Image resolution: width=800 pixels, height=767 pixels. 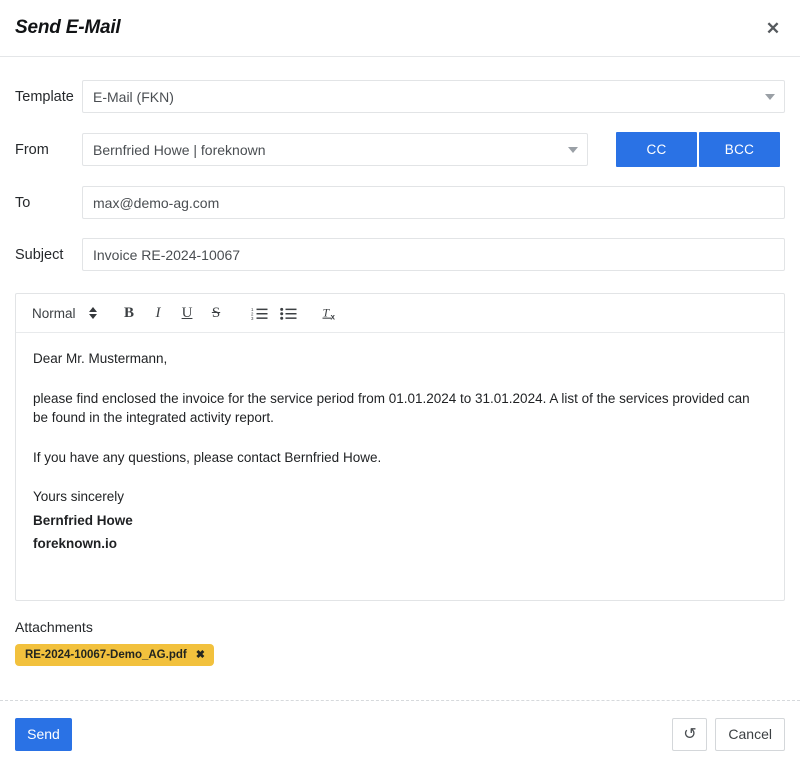 I want to click on block-format-value: Normal, so click(x=54, y=313).